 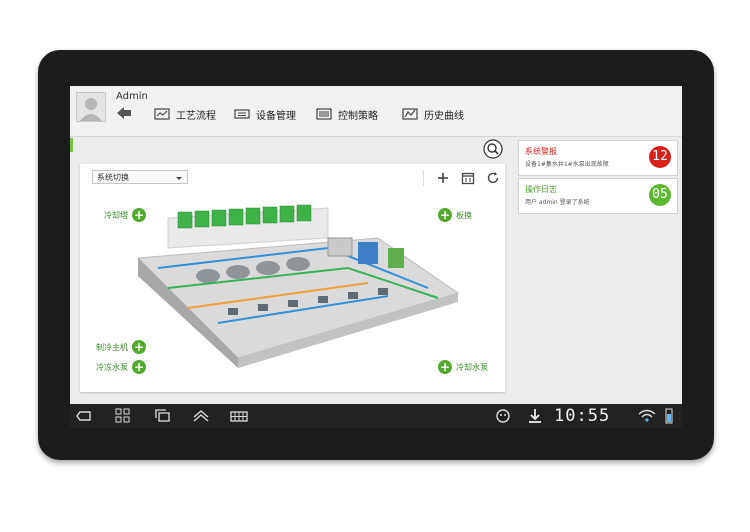 What do you see at coordinates (455, 215) in the screenshot?
I see `callout-plate-exchanger: + 板换` at bounding box center [455, 215].